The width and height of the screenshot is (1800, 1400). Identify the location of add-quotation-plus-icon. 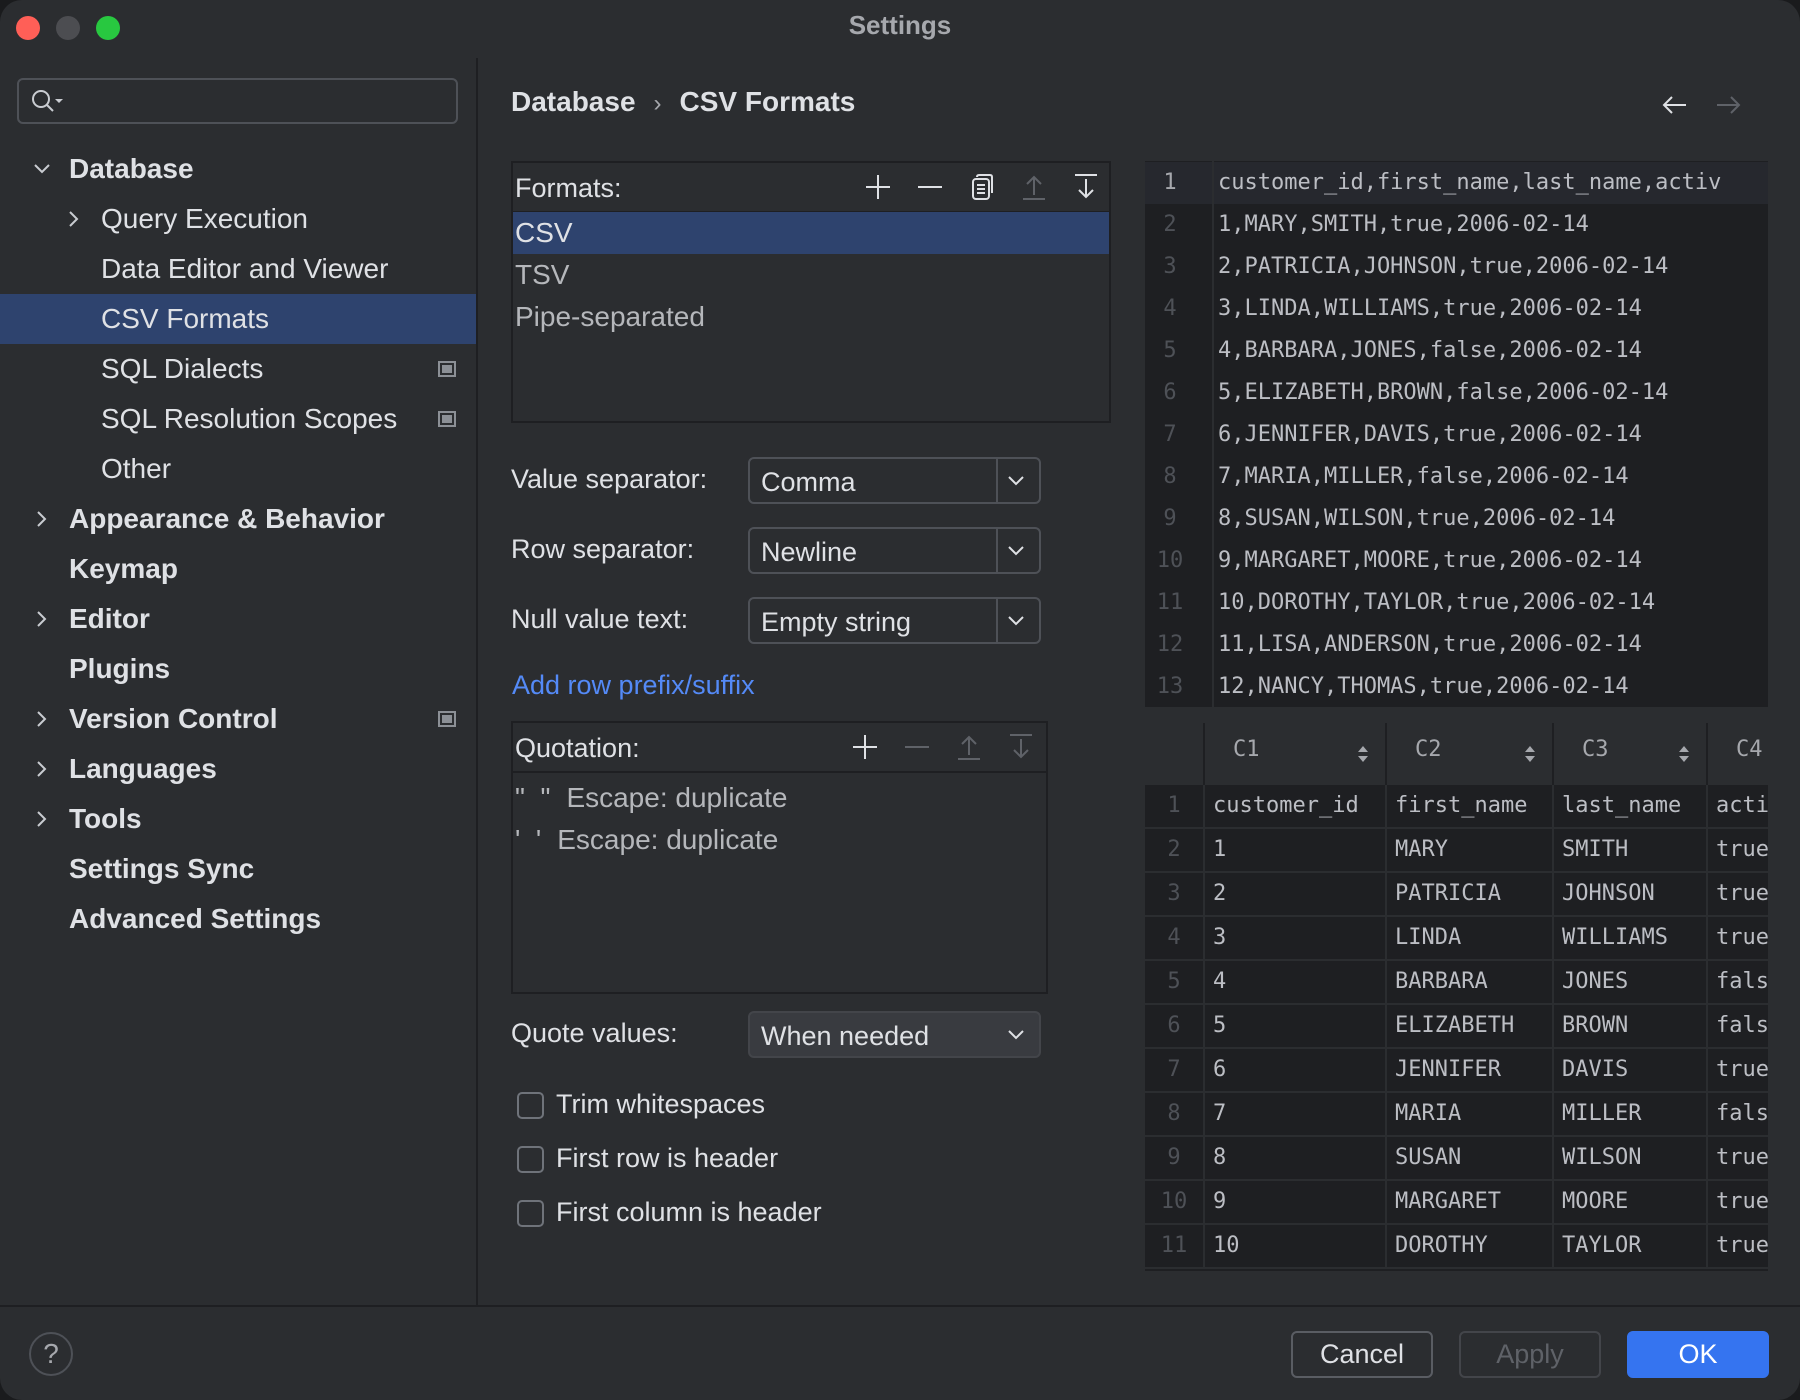
(865, 747).